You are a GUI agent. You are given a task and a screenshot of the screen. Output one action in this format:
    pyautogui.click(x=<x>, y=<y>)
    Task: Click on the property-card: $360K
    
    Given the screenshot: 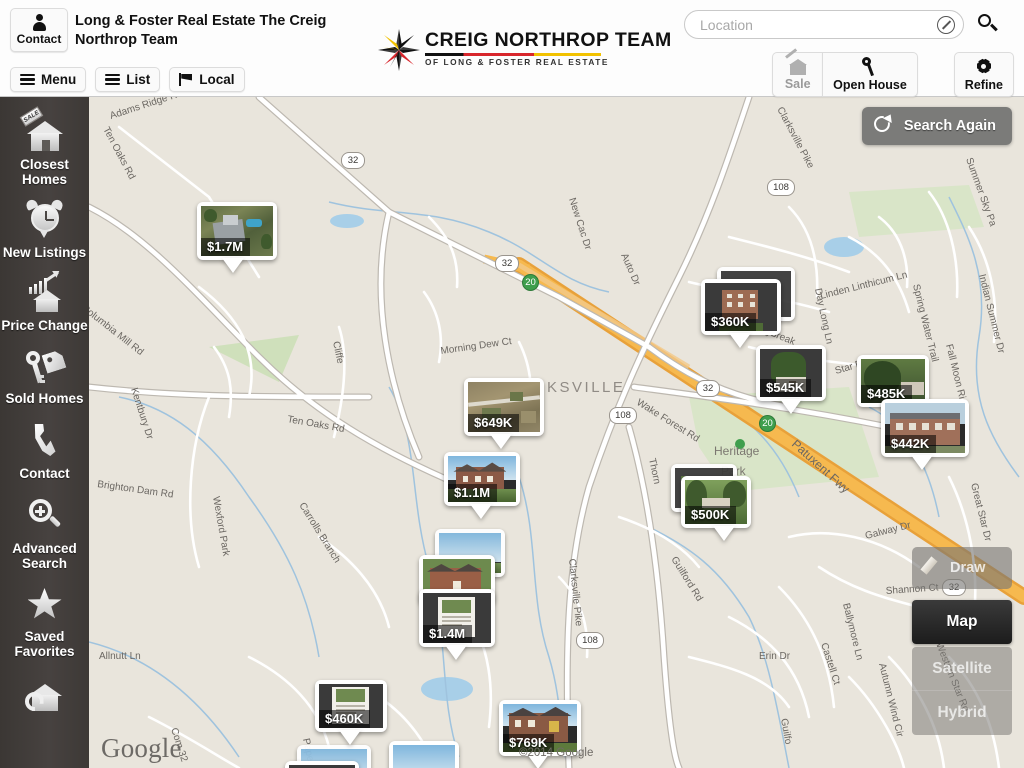 What is the action you would take?
    pyautogui.click(x=741, y=307)
    